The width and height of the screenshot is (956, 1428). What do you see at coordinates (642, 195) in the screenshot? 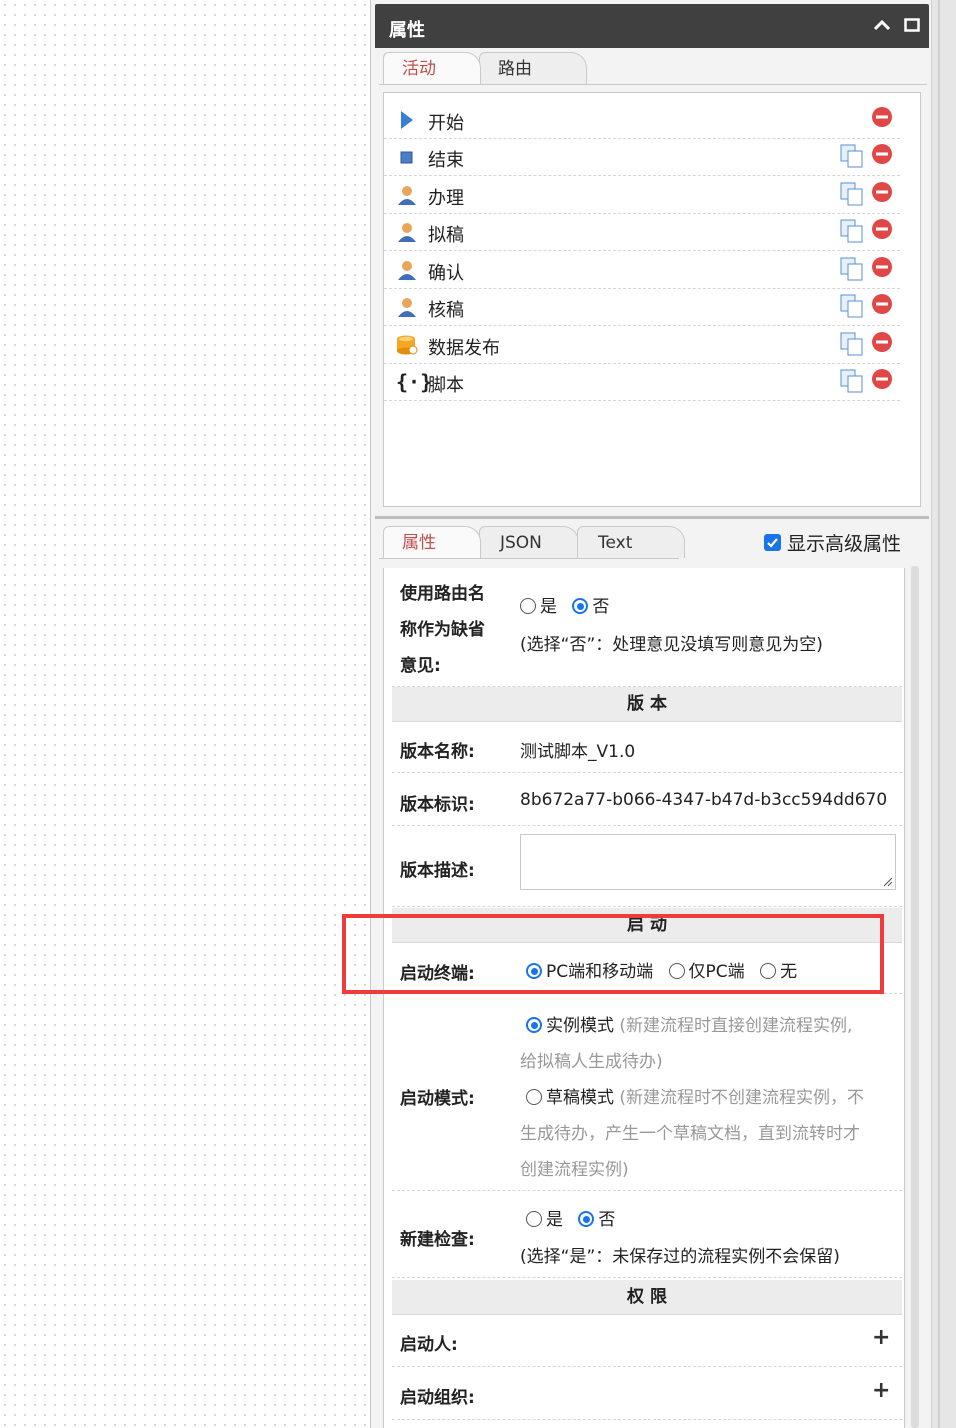
I see `list-item: 办理` at bounding box center [642, 195].